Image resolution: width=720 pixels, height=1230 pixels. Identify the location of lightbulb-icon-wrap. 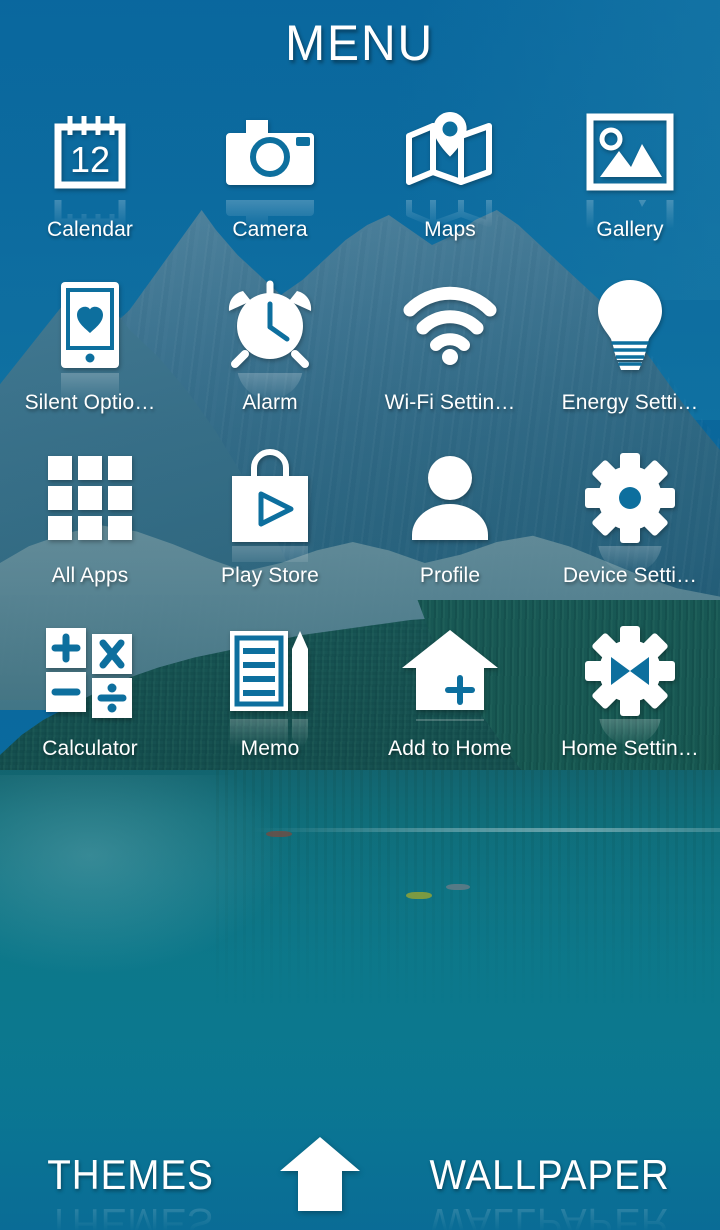
(630, 325).